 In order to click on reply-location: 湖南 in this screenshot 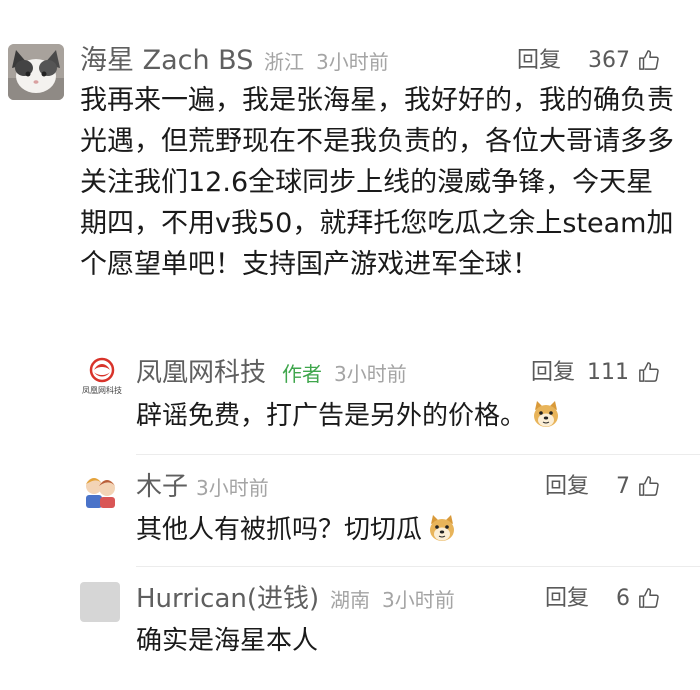, I will do `click(350, 600)`.